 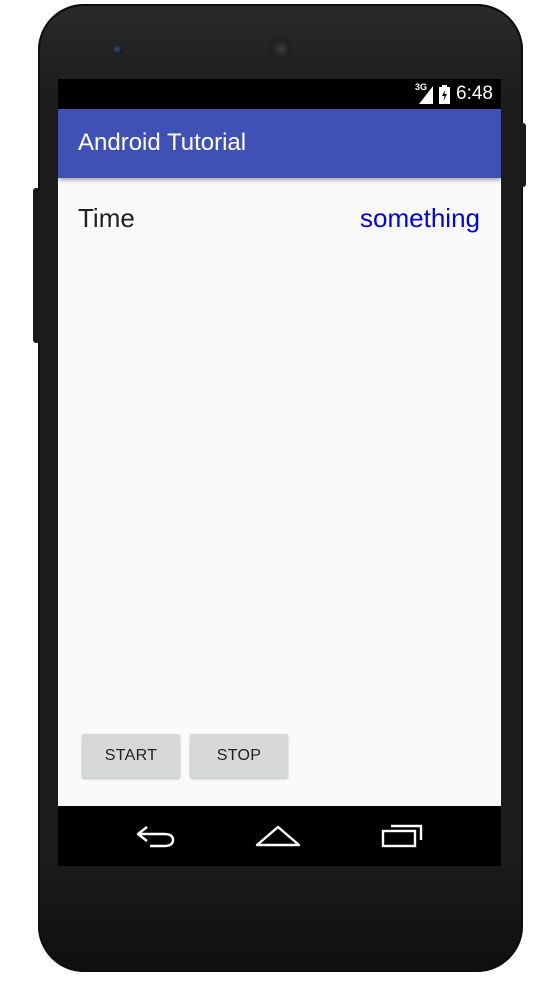 I want to click on navigation-bar, so click(x=279, y=836).